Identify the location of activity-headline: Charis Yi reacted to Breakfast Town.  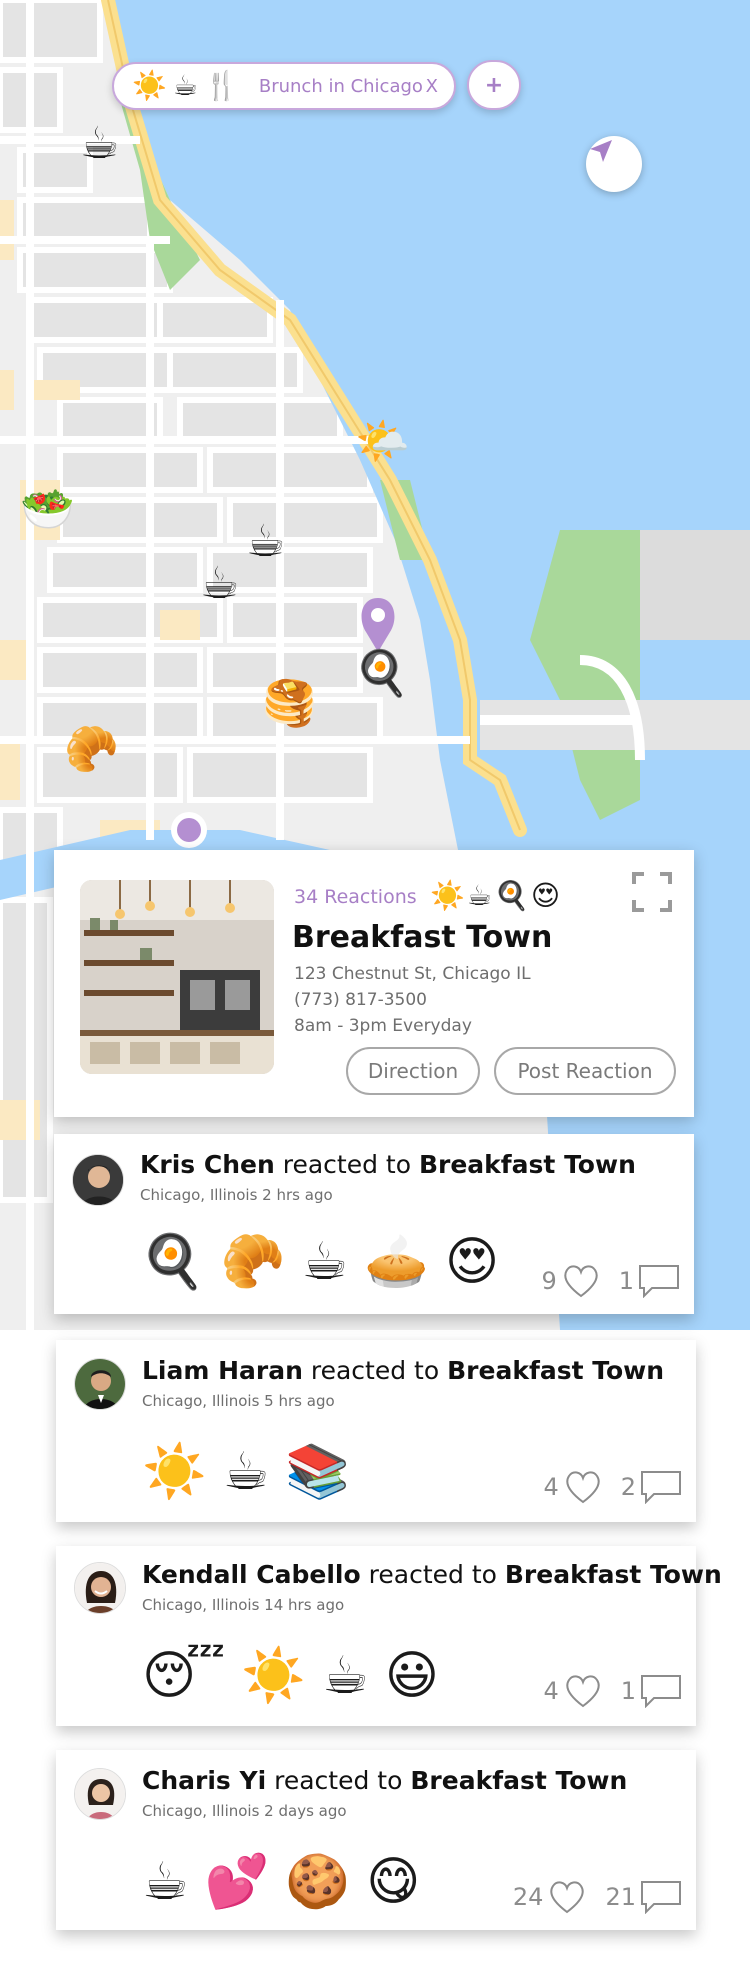
(384, 1780).